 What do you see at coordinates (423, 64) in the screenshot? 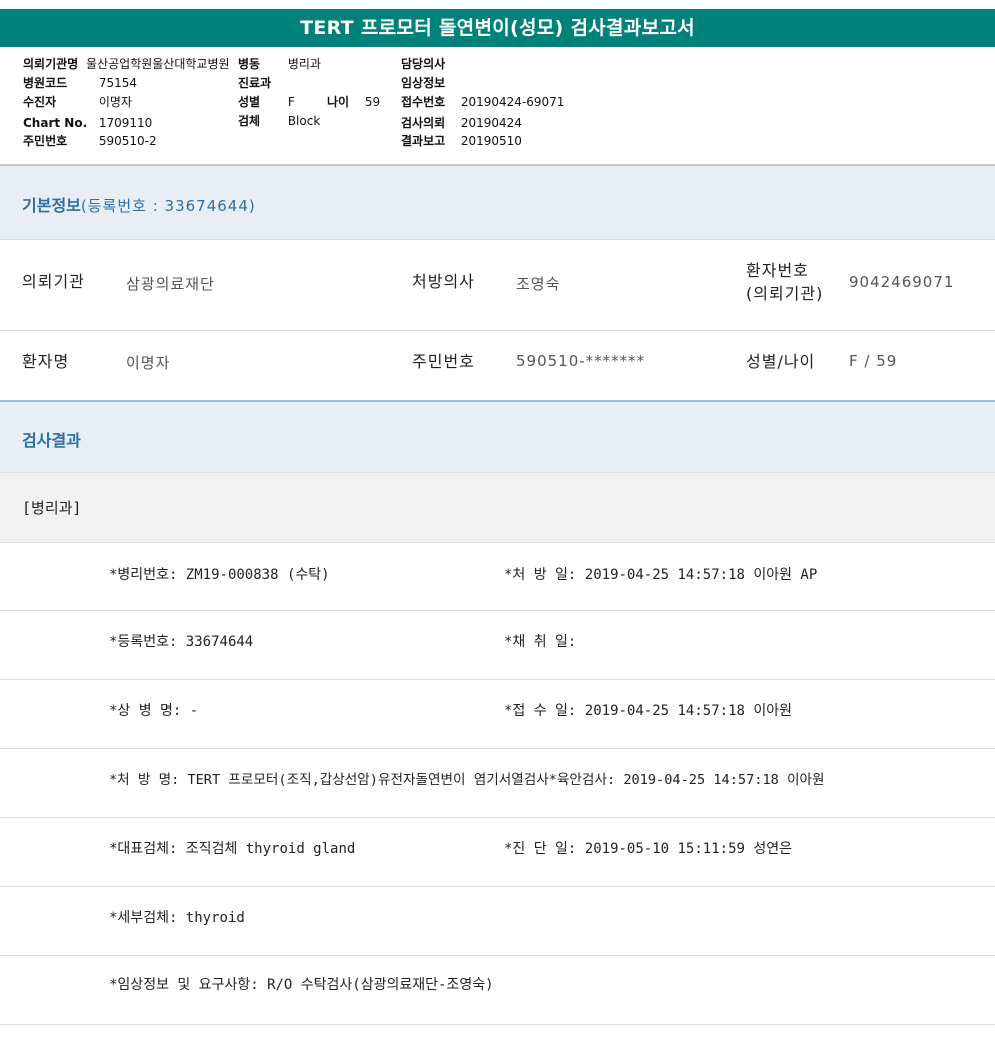
I see `header-label: 담당의사` at bounding box center [423, 64].